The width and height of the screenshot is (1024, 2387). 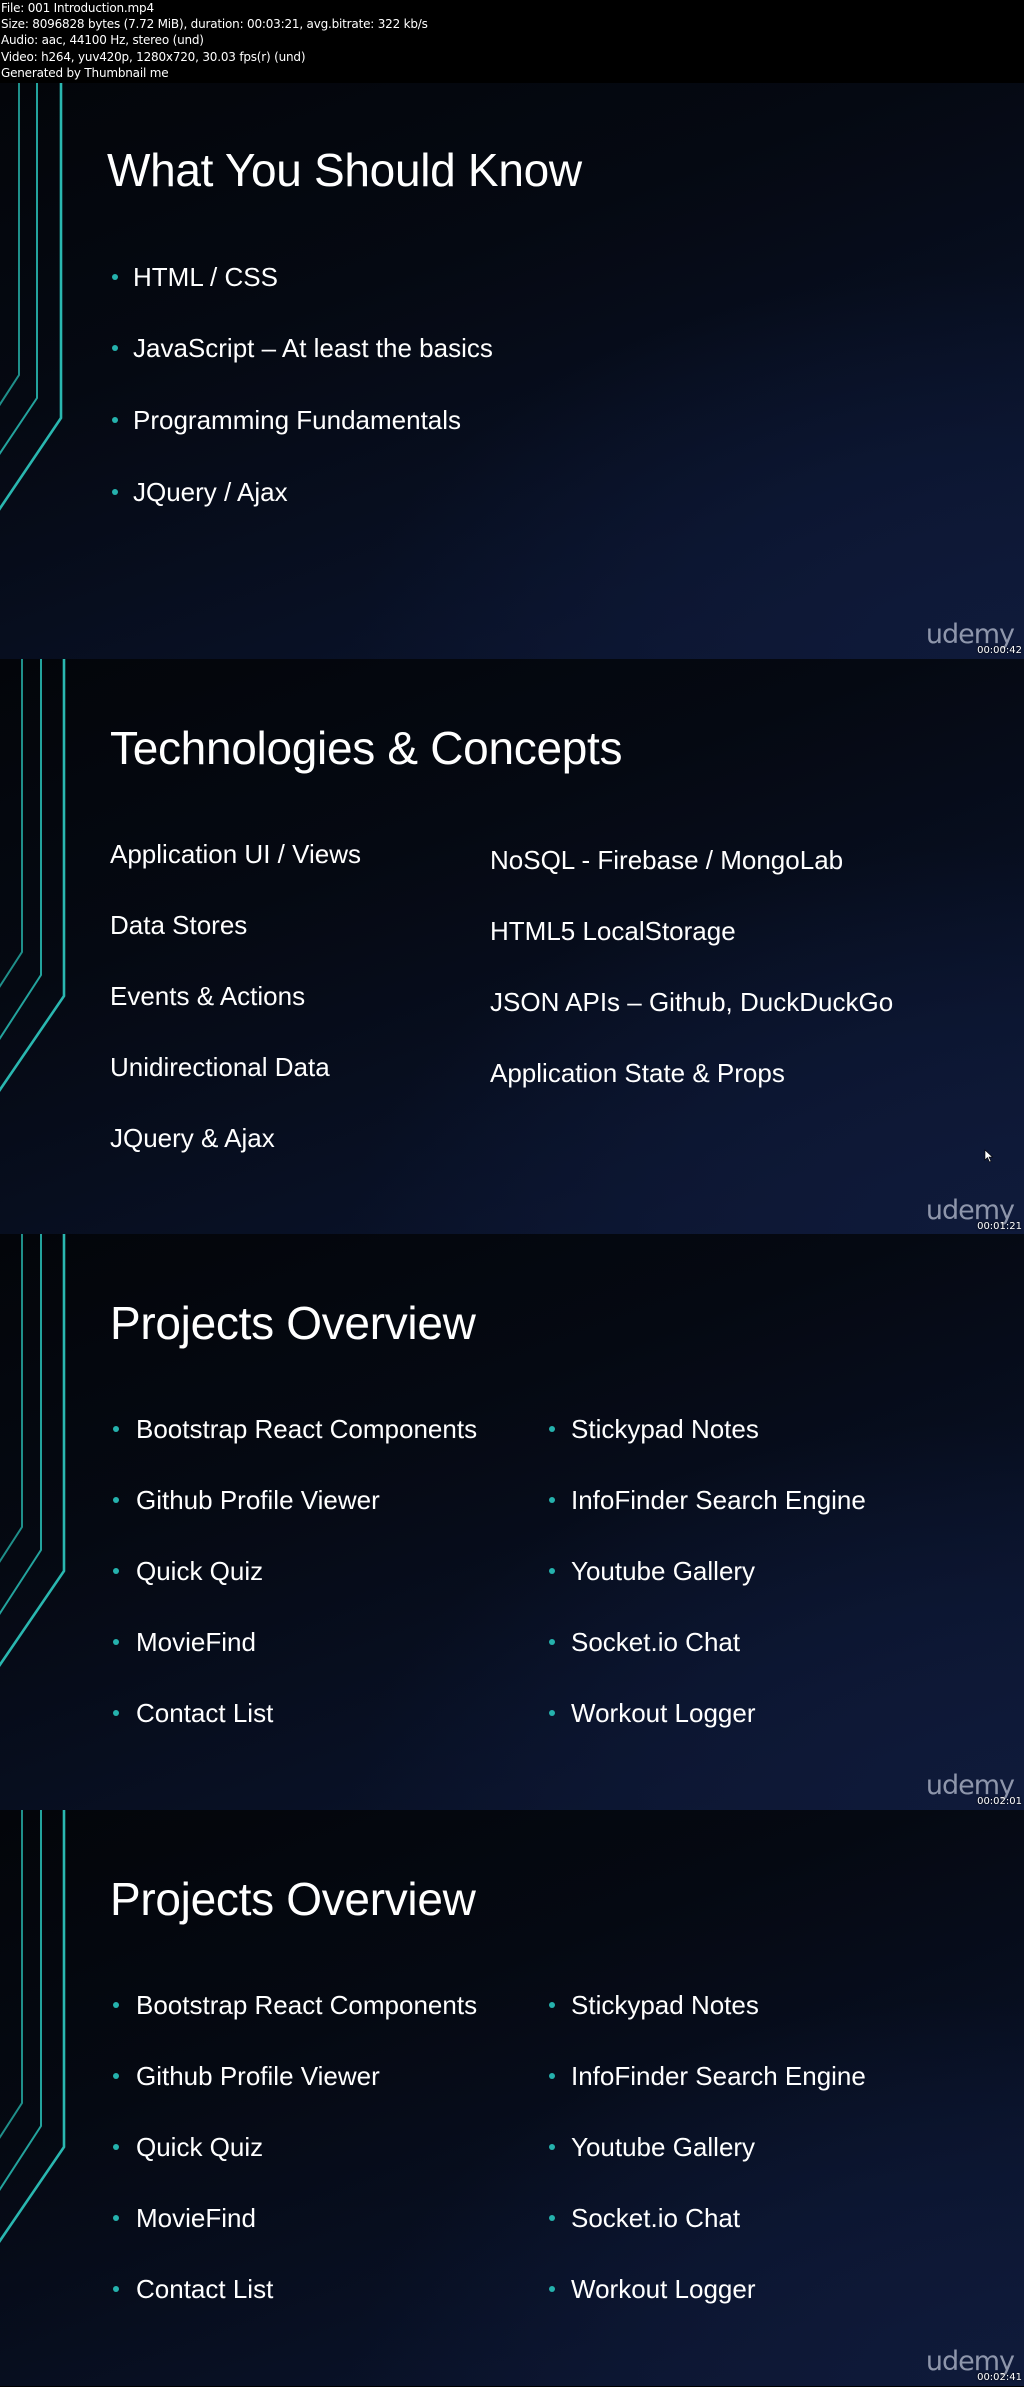 I want to click on list-item: NoSQL - Firebase / MongoLab, so click(x=667, y=860).